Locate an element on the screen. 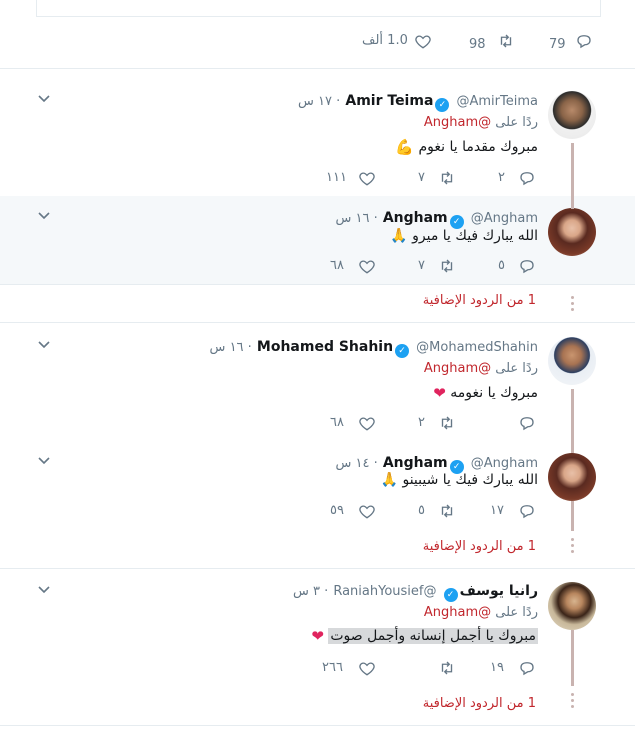 Image resolution: width=635 pixels, height=734 pixels. top-retweet-group: 98 is located at coordinates (490, 42).